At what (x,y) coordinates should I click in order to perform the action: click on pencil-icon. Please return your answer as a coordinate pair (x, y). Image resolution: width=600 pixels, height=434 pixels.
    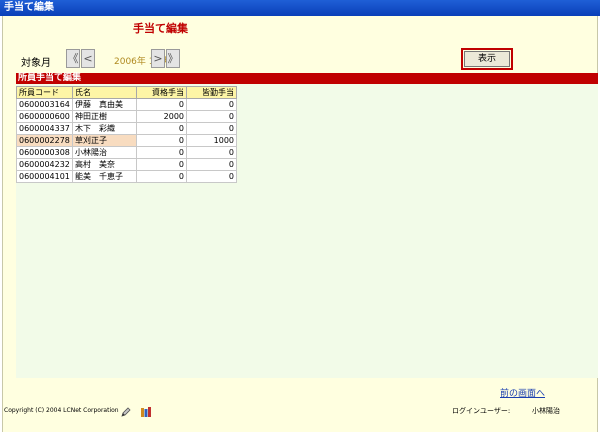
    Looking at the image, I should click on (126, 410).